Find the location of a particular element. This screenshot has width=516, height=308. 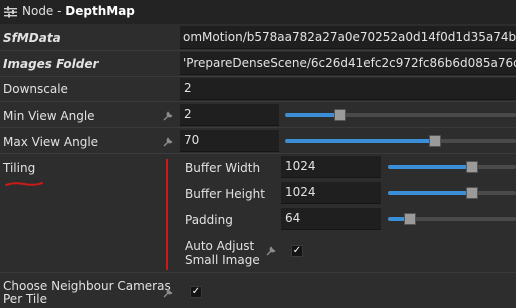

buffer-width-slider-fill is located at coordinates (430, 167).